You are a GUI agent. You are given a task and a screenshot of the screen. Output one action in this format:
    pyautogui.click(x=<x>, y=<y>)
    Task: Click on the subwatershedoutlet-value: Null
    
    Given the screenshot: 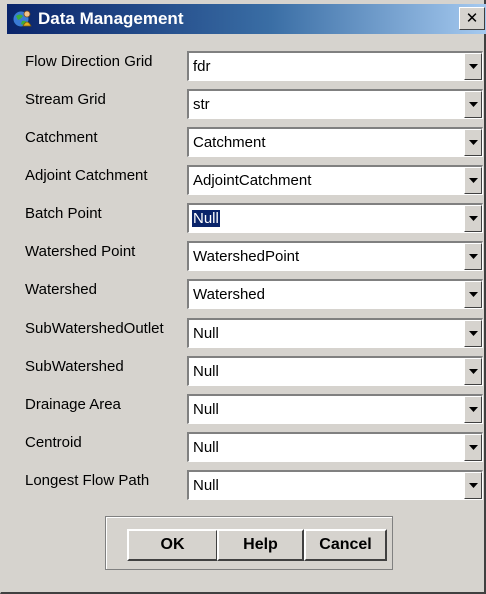 What is the action you would take?
    pyautogui.click(x=206, y=333)
    